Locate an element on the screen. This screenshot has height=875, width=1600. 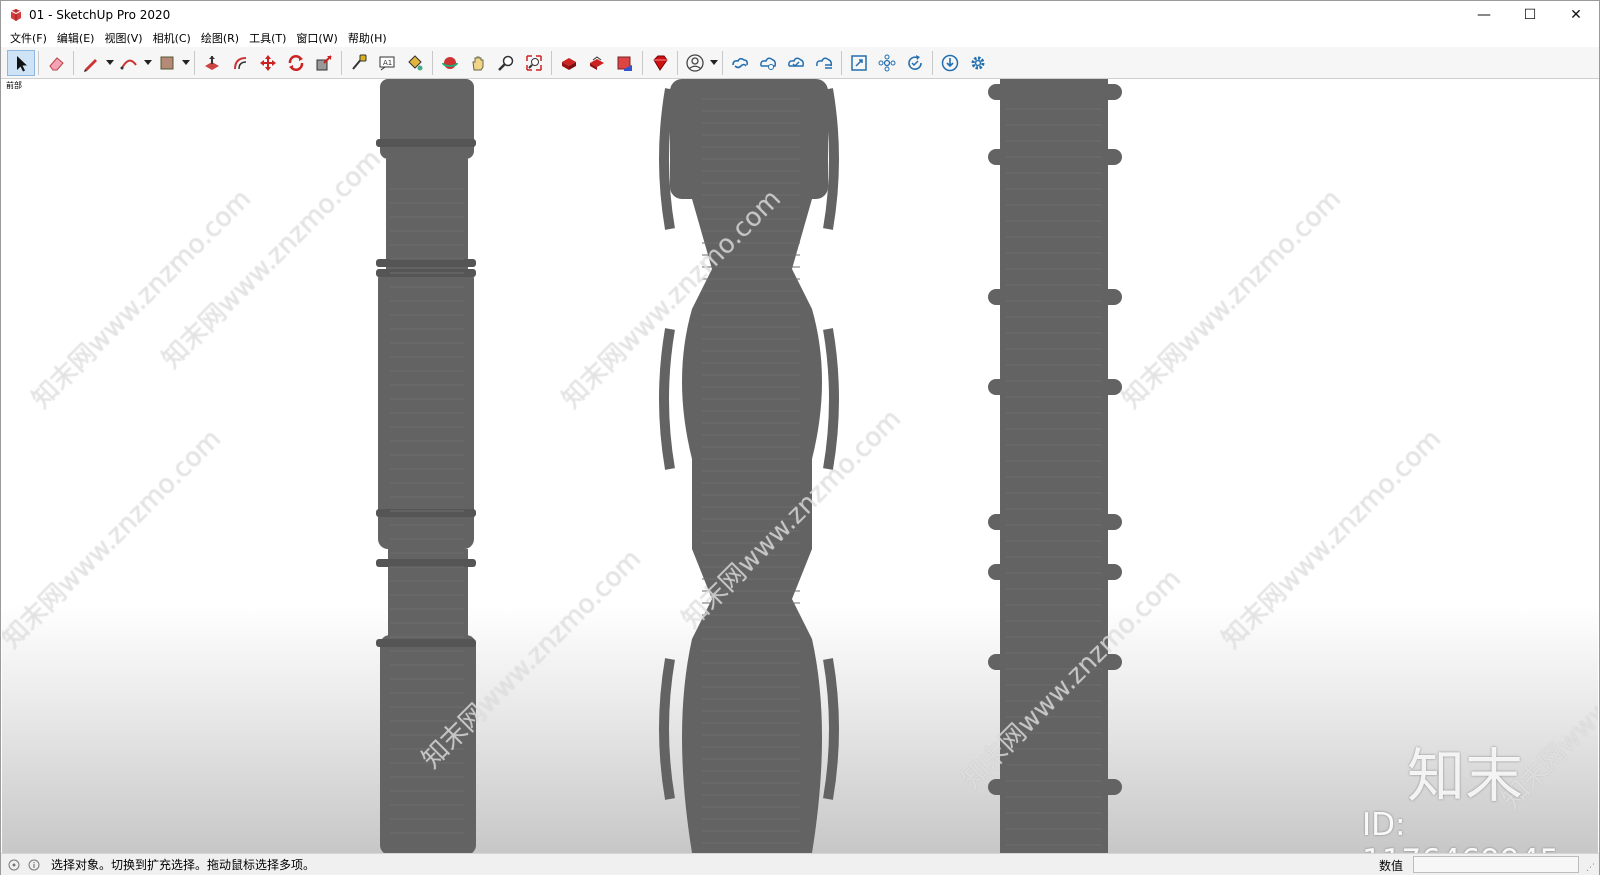
extension-warehouse-button is located at coordinates (625, 63).